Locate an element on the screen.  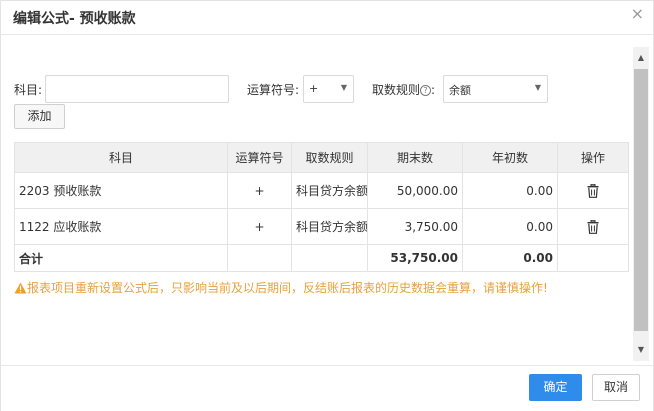
dialog-header: 编辑公式- 预收账款 × is located at coordinates (327, 18).